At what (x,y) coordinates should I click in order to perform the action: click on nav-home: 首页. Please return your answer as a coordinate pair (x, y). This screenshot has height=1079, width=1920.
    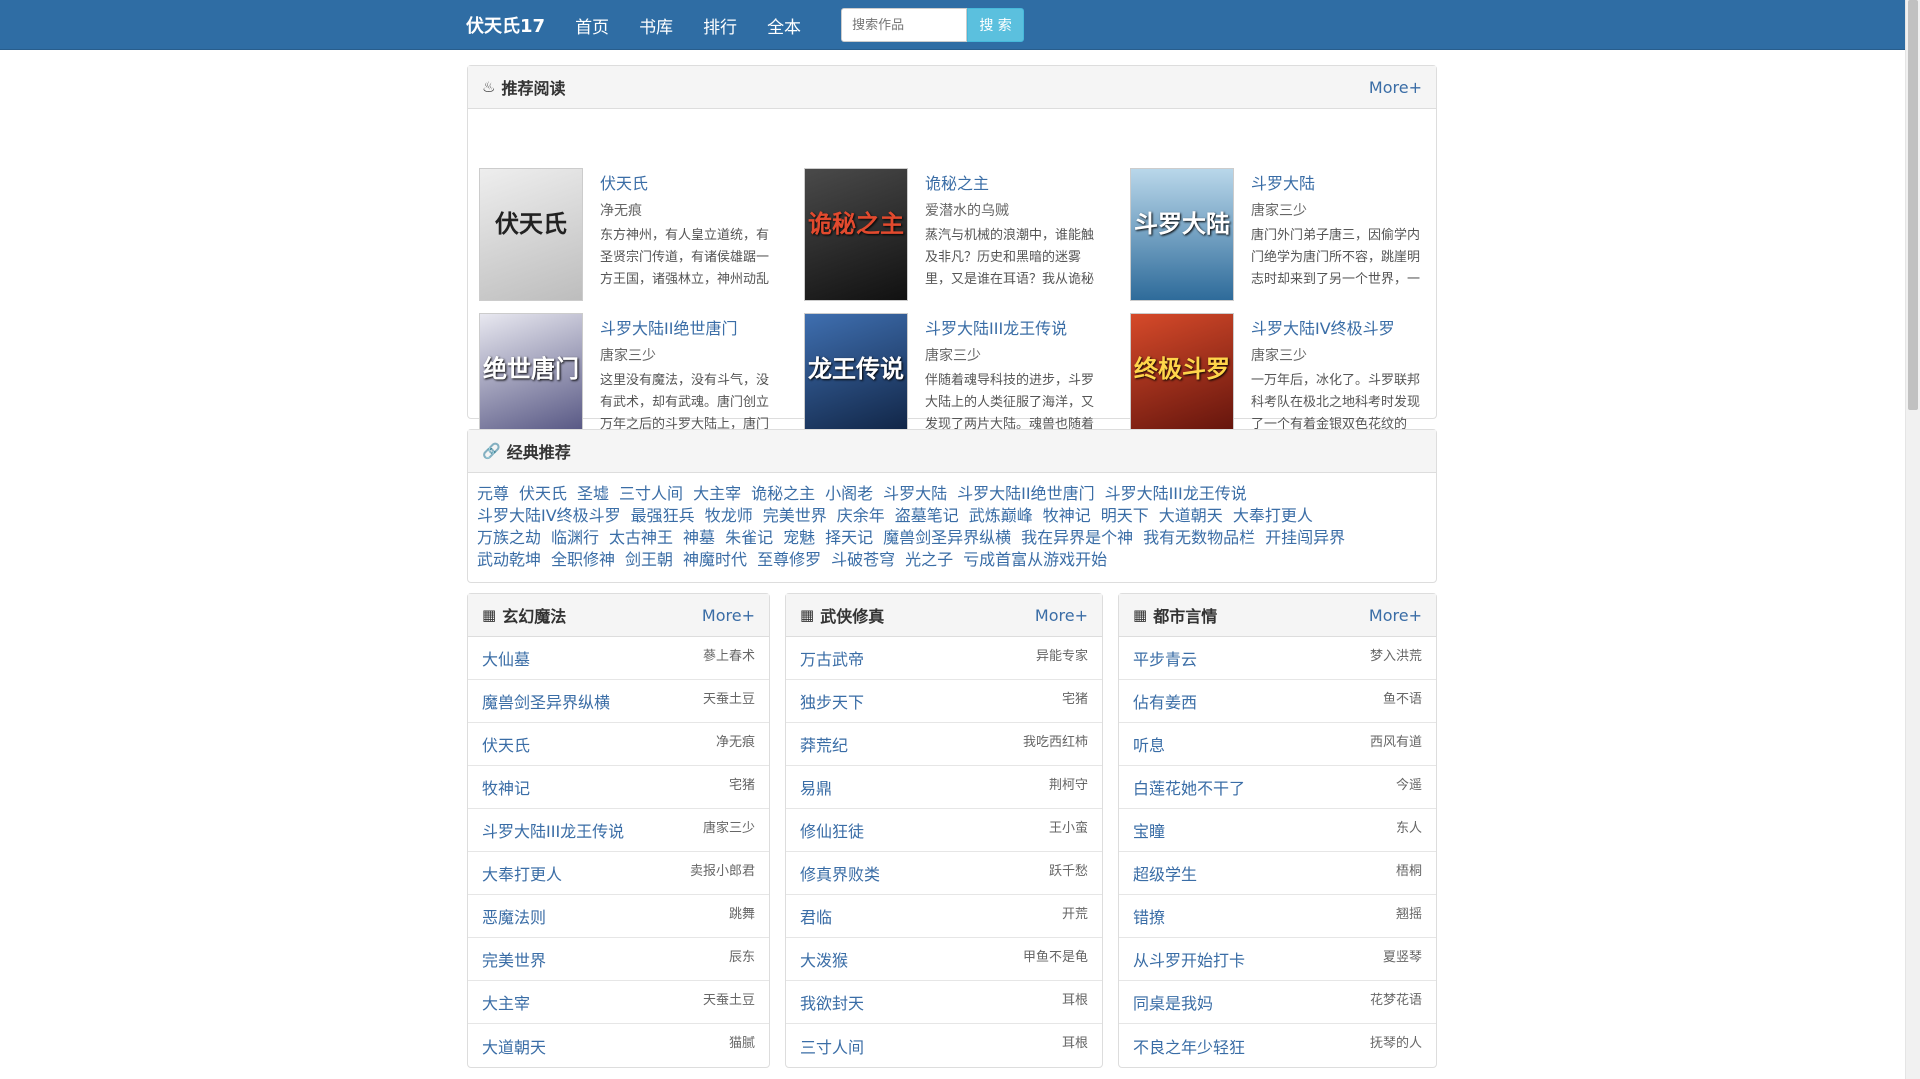
    Looking at the image, I should click on (592, 25).